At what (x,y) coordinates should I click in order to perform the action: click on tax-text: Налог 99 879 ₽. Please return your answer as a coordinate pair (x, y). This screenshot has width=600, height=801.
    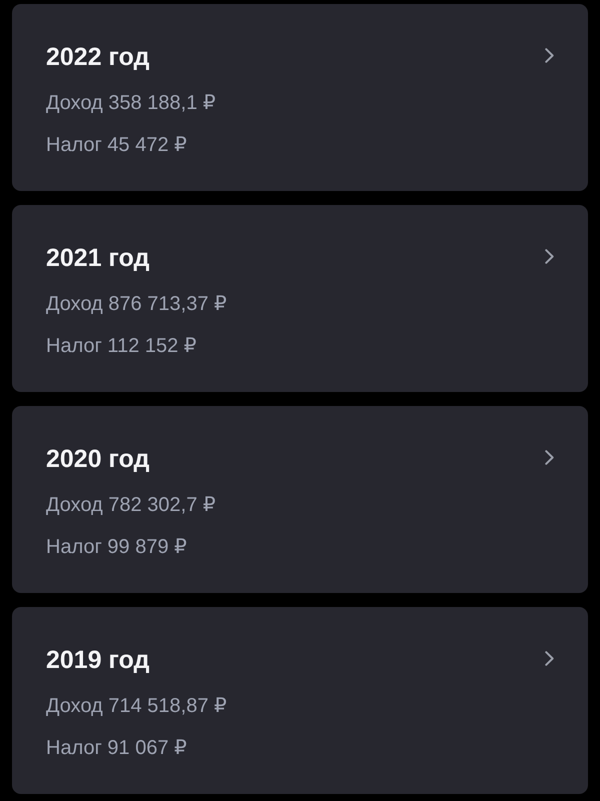
    Looking at the image, I should click on (116, 547).